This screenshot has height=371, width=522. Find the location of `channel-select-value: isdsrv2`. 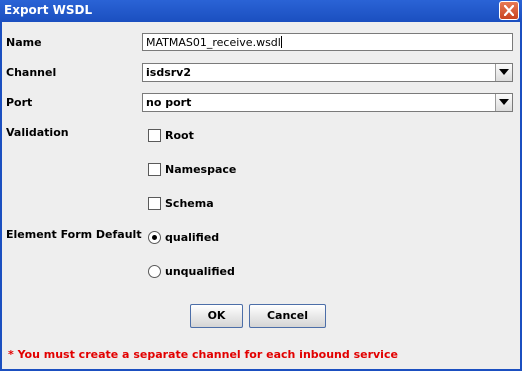

channel-select-value: isdsrv2 is located at coordinates (168, 72).